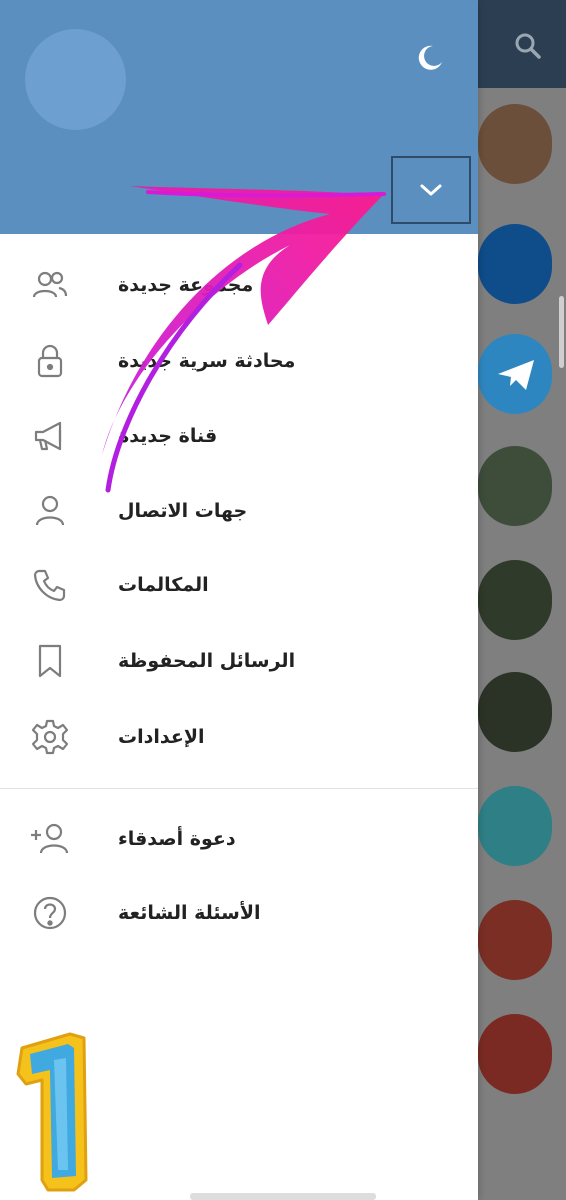 The image size is (566, 1200). I want to click on menu-item-new-secret-chat: محادثة سرية جديدة, so click(239, 361).